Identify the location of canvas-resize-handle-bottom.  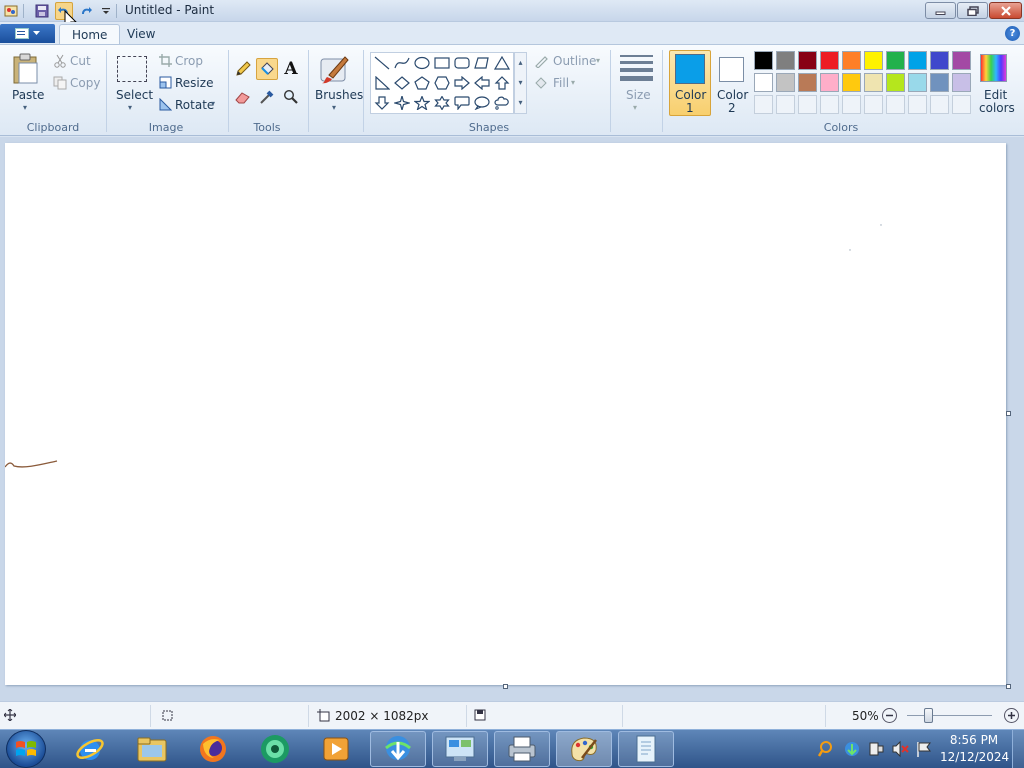
(505, 686).